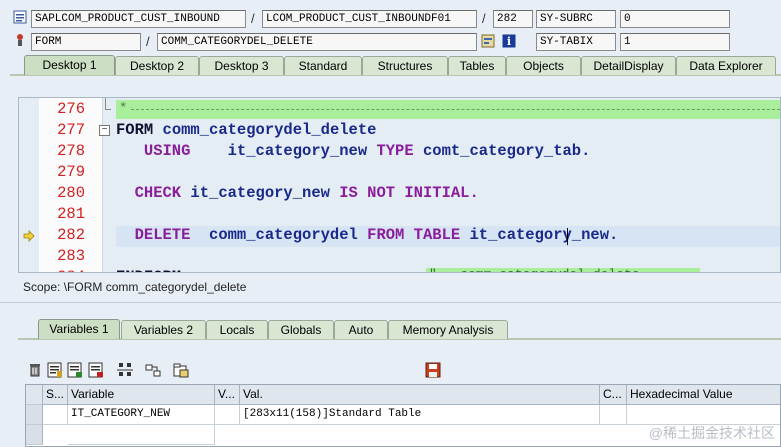 The image size is (781, 447). Describe the element at coordinates (71, 256) in the screenshot. I see `line-number: 283` at that location.